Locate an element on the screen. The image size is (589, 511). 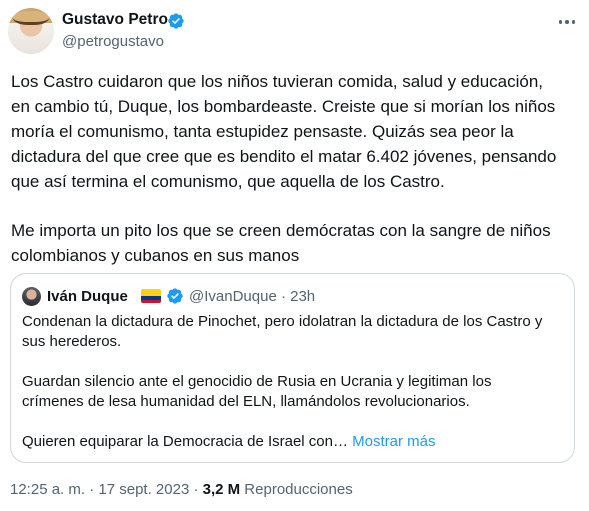
author-name: Gustavo Petro is located at coordinates (115, 20).